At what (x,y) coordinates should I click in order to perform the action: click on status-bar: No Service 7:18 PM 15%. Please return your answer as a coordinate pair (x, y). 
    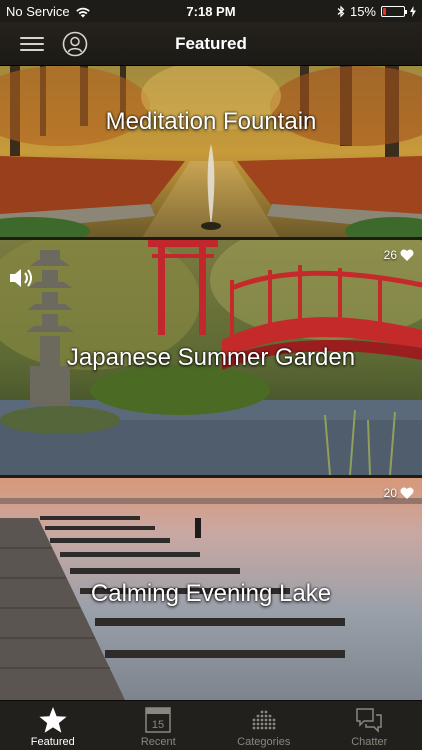
    Looking at the image, I should click on (211, 11).